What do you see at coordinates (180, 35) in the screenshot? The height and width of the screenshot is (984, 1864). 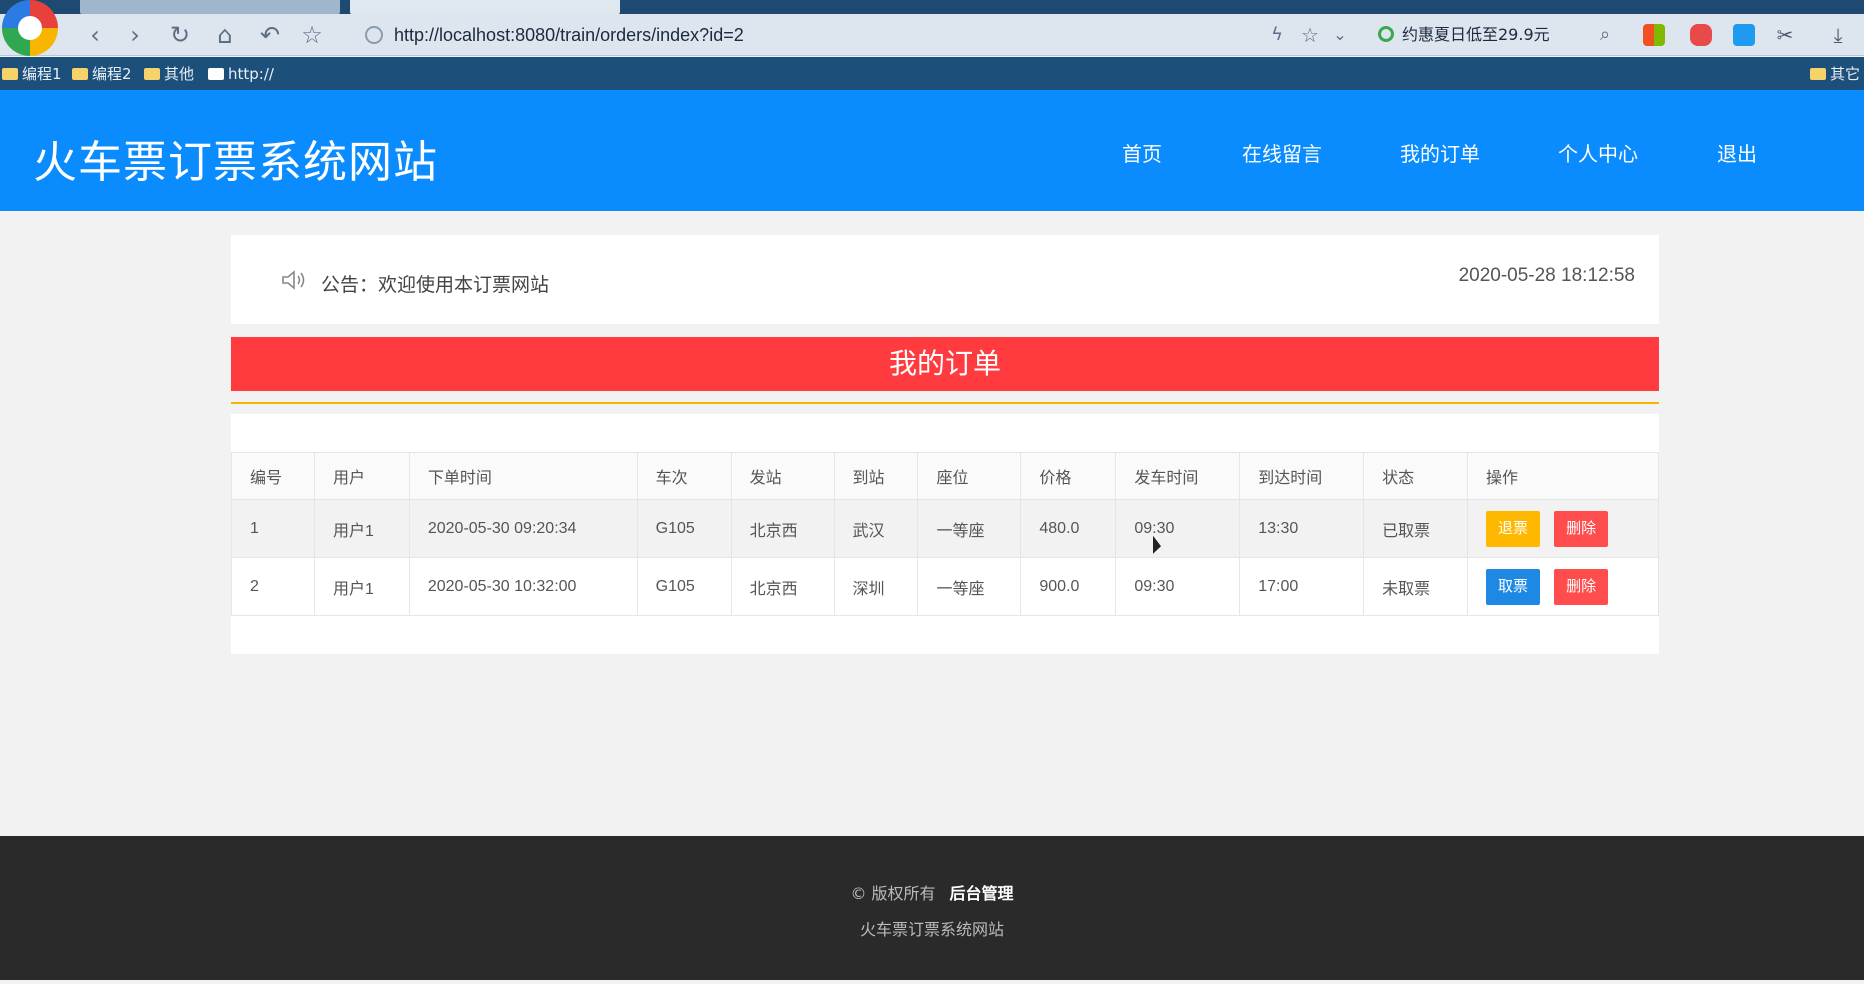 I see `refresh-icon: ↻` at bounding box center [180, 35].